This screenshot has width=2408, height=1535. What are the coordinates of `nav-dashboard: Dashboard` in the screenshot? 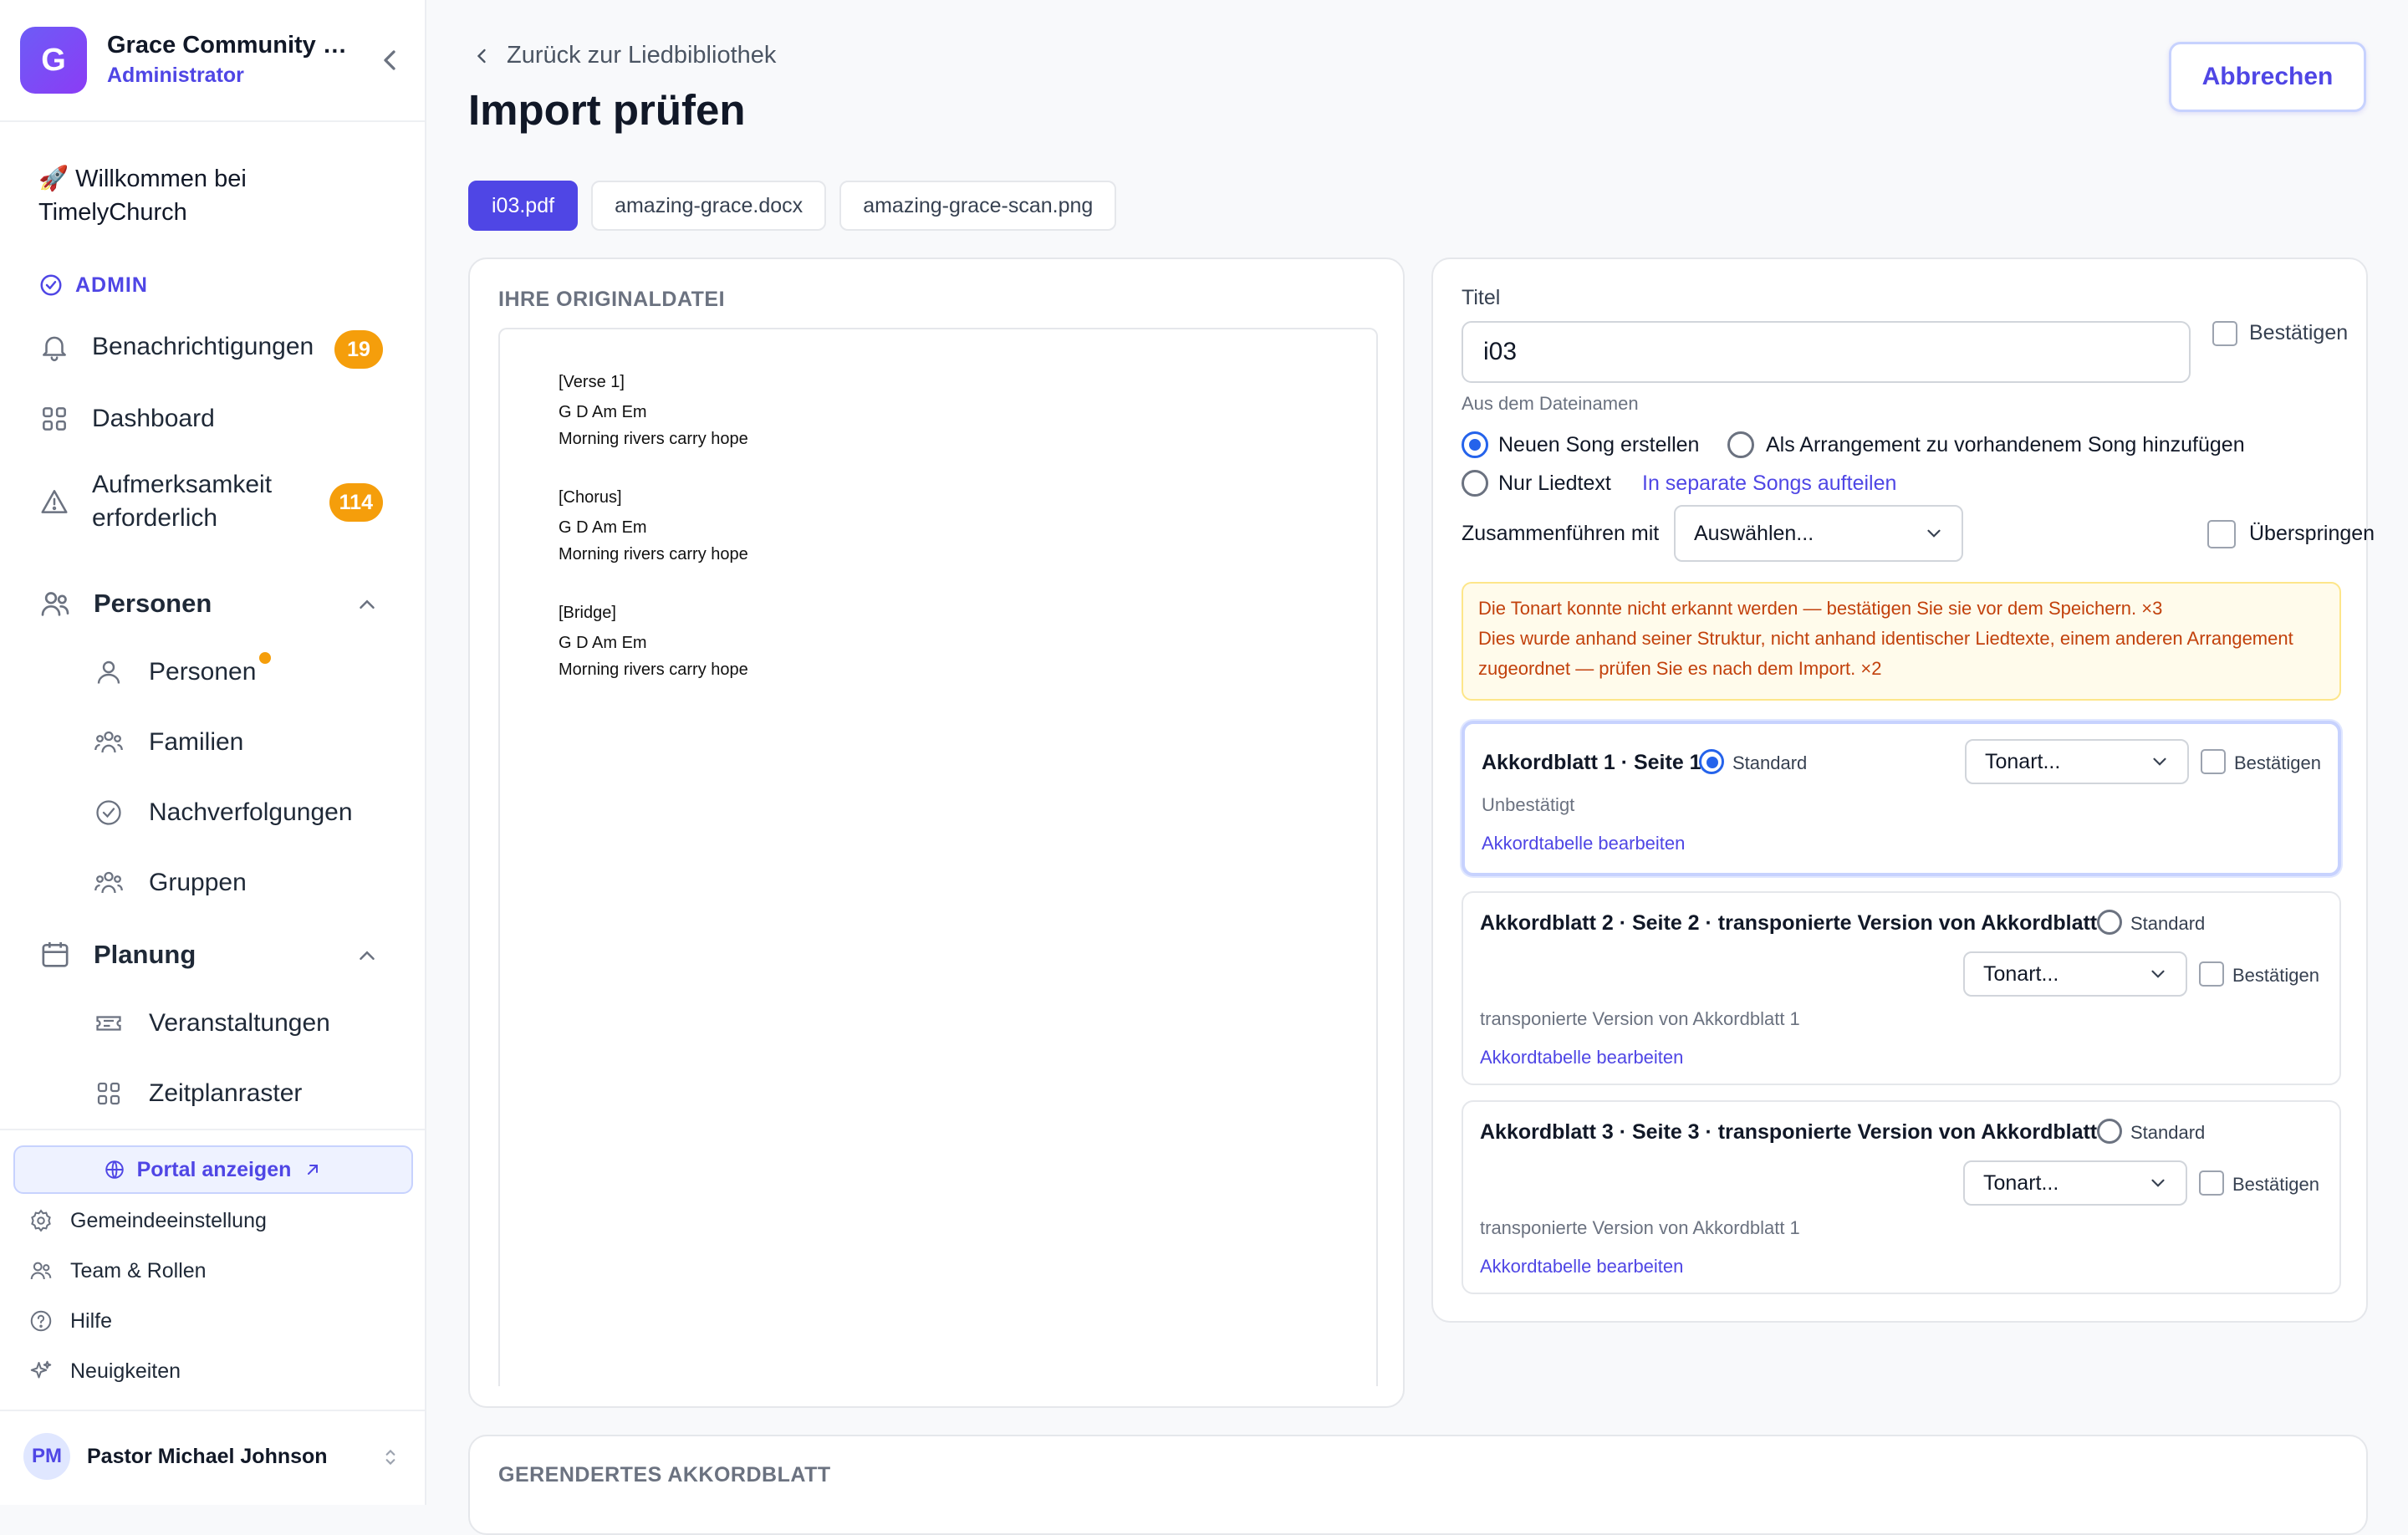 It's located at (127, 419).